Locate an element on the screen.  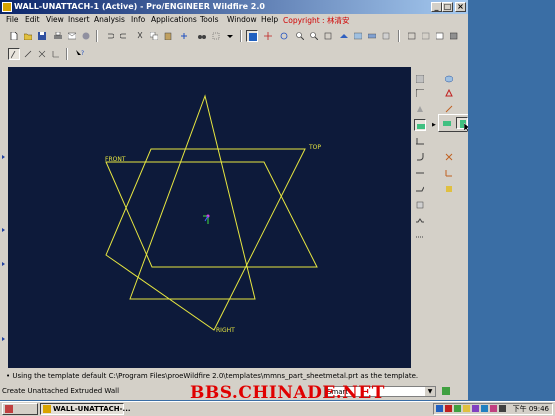
status-icon is located at coordinates (447, 391).